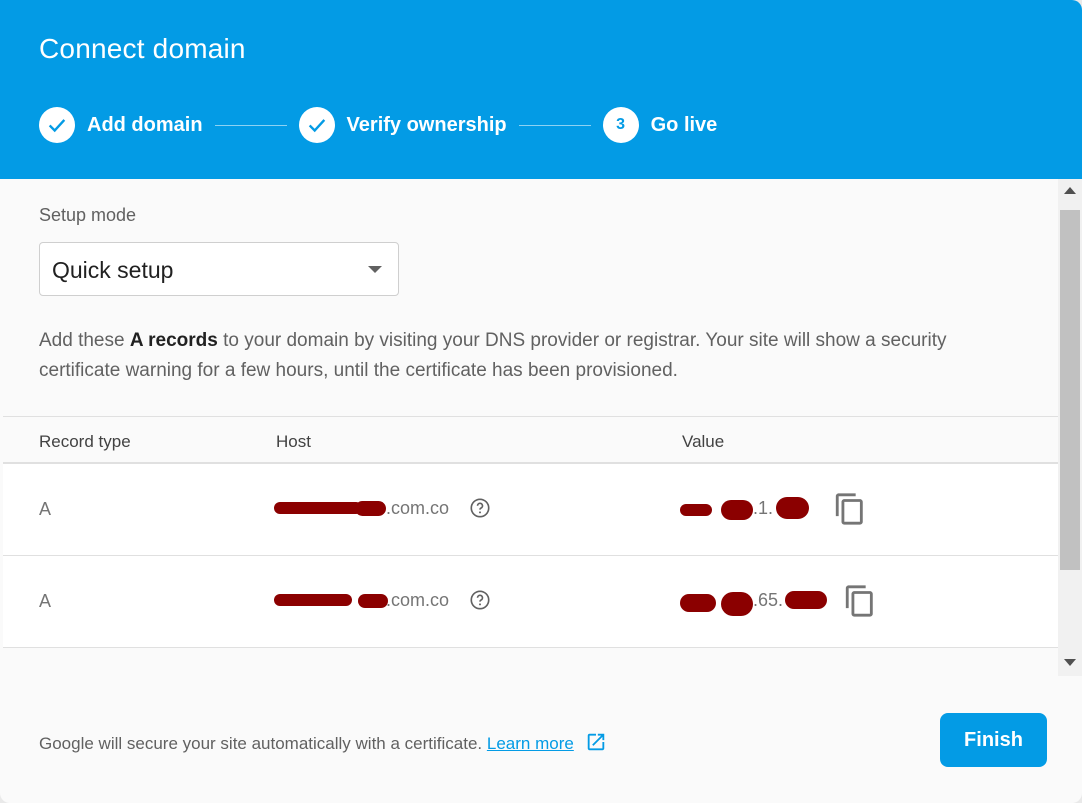  Describe the element at coordinates (530, 743) in the screenshot. I see `learn-more-link: Learn more` at that location.